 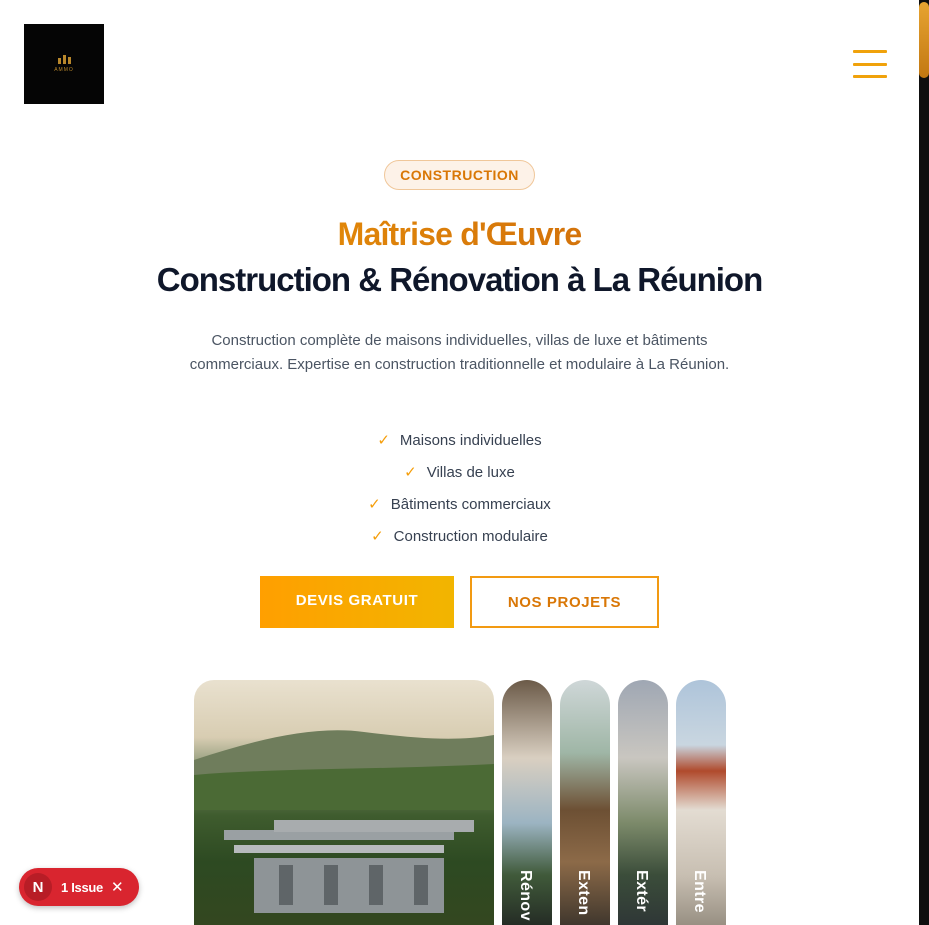 I want to click on logo-mark: AMMO, so click(x=64, y=64).